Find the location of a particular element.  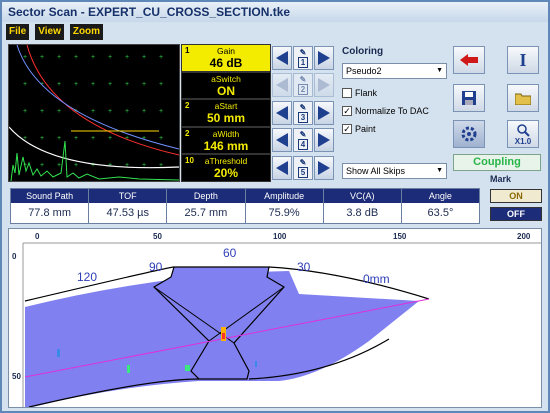

menu-file: File is located at coordinates (18, 32).